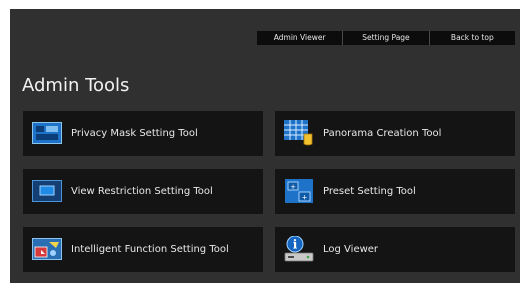 The image size is (520, 283). Describe the element at coordinates (382, 133) in the screenshot. I see `tool-label: Panorama Creation Tool` at that location.